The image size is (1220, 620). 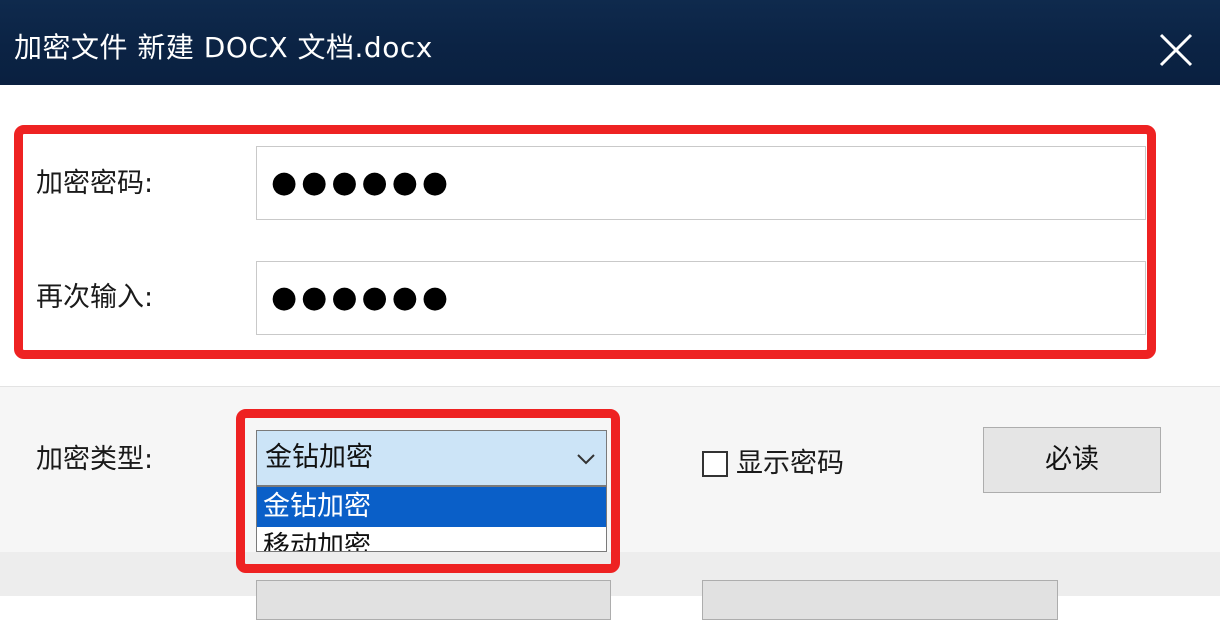 What do you see at coordinates (701, 298) in the screenshot?
I see `confirm-password-field: ●●●●●●` at bounding box center [701, 298].